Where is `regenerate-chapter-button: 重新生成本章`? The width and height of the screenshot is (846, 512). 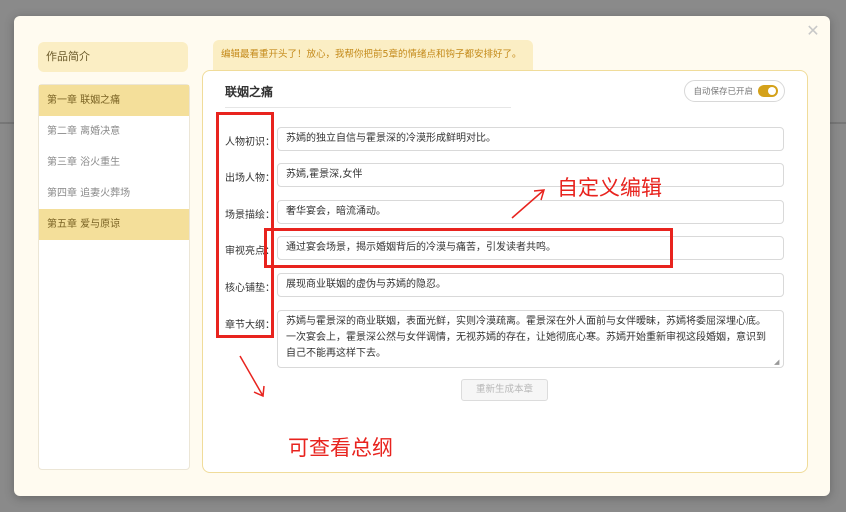
regenerate-chapter-button: 重新生成本章 is located at coordinates (504, 390).